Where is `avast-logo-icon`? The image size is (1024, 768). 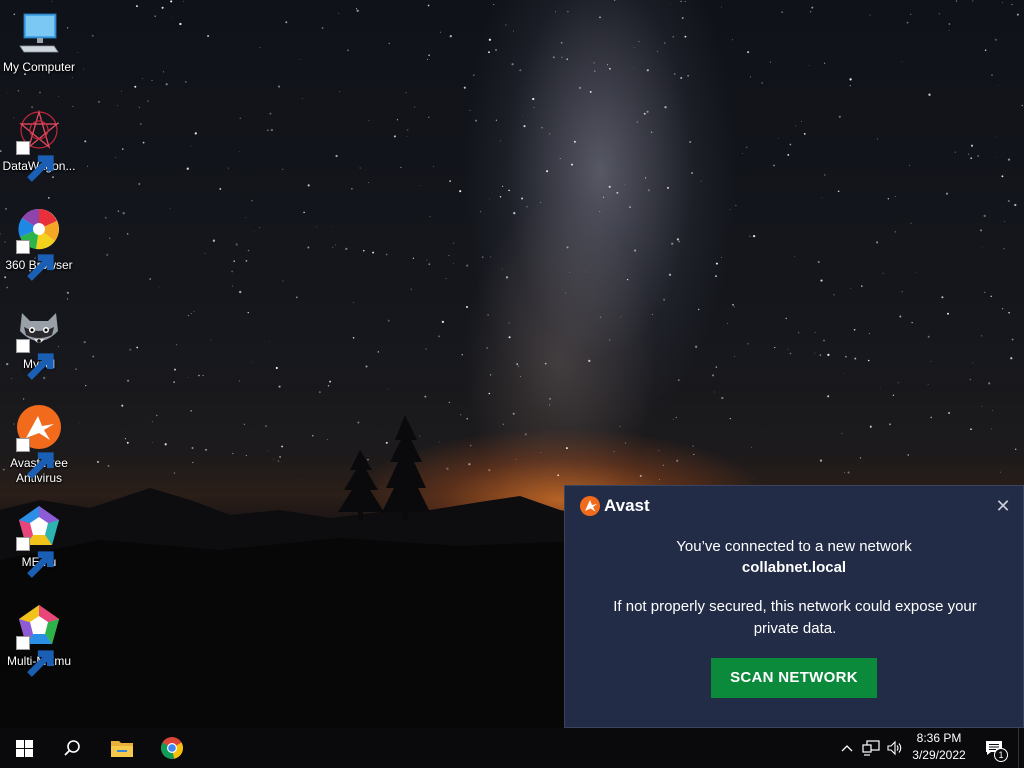
avast-logo-icon is located at coordinates (590, 506).